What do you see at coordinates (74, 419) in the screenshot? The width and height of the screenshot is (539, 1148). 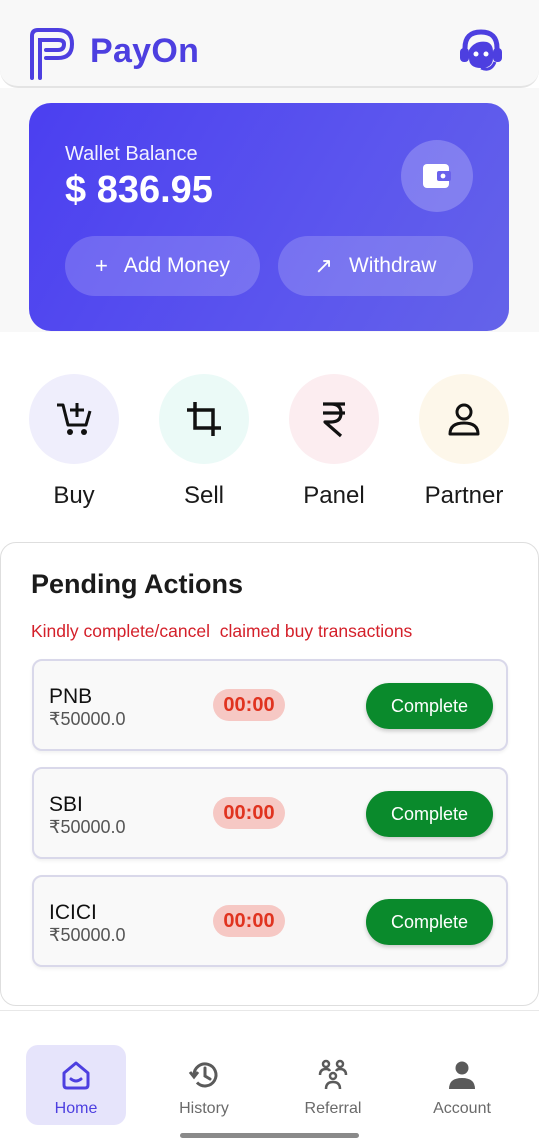 I see `cart-plus-icon` at bounding box center [74, 419].